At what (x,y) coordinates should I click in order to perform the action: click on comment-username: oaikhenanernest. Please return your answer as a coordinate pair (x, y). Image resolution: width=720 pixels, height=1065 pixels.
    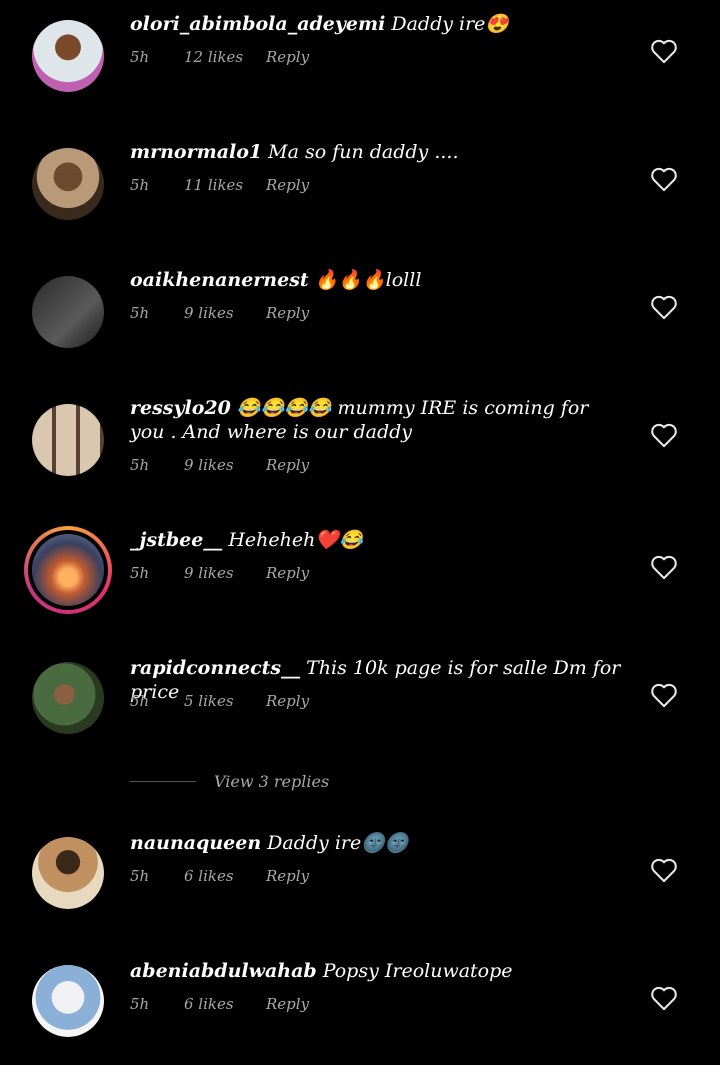
    Looking at the image, I should click on (219, 280).